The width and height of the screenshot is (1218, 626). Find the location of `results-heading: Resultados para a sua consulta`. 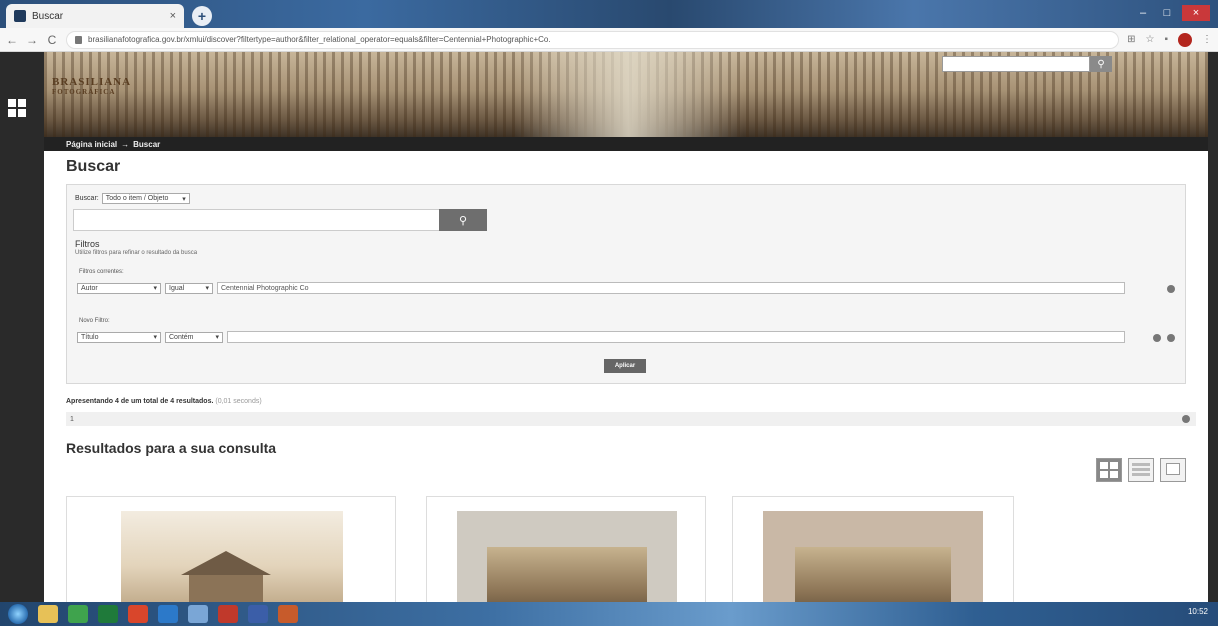

results-heading: Resultados para a sua consulta is located at coordinates (171, 448).